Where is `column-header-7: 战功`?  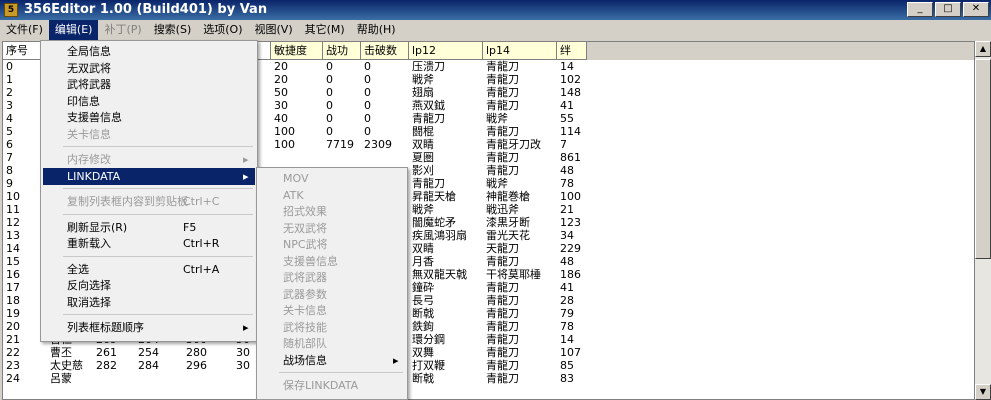
column-header-7: 战功 is located at coordinates (342, 51).